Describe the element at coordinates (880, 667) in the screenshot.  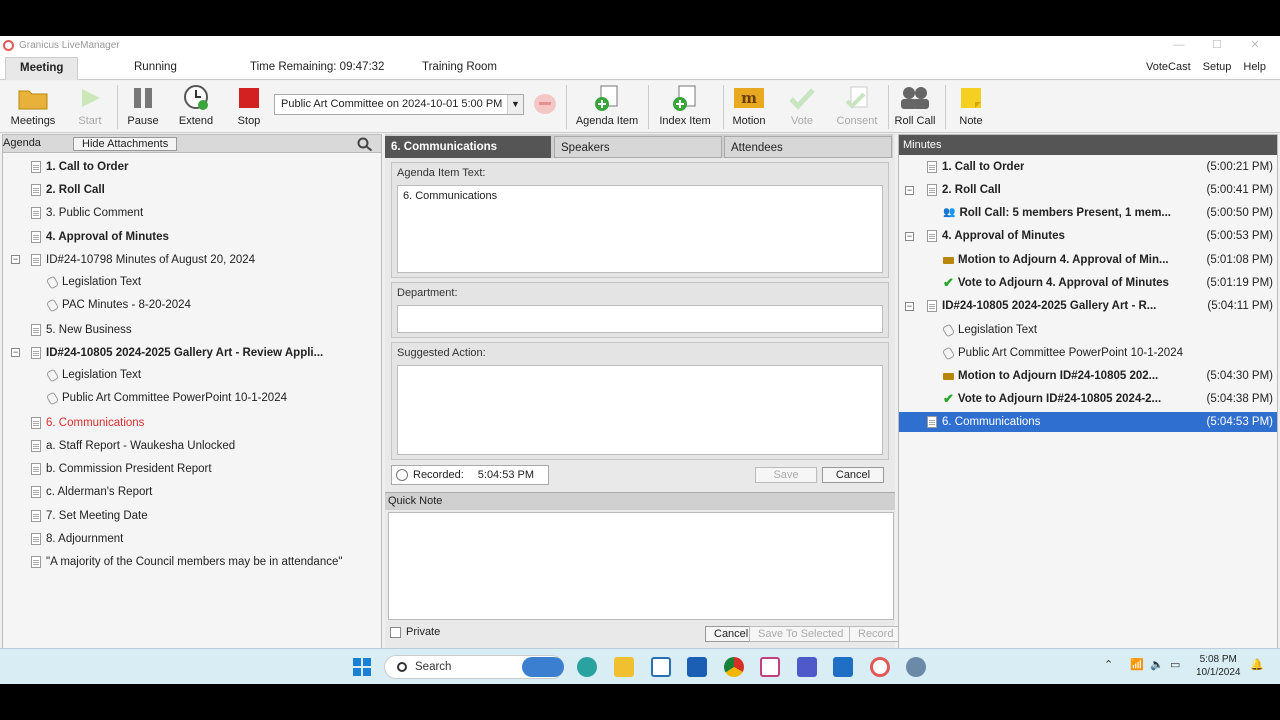
I see `granicus-icon` at that location.